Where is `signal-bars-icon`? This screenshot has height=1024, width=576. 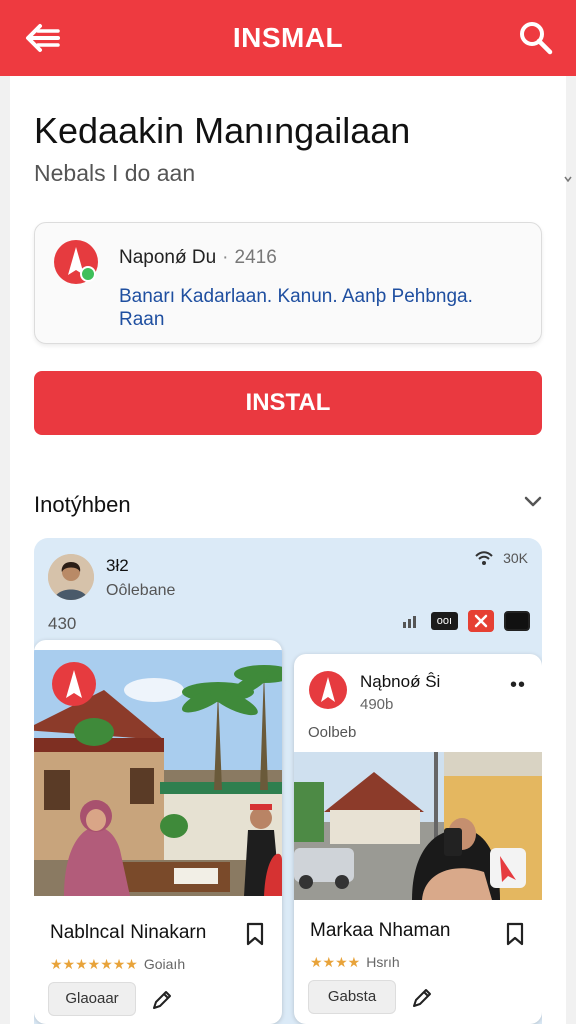 signal-bars-icon is located at coordinates (409, 622).